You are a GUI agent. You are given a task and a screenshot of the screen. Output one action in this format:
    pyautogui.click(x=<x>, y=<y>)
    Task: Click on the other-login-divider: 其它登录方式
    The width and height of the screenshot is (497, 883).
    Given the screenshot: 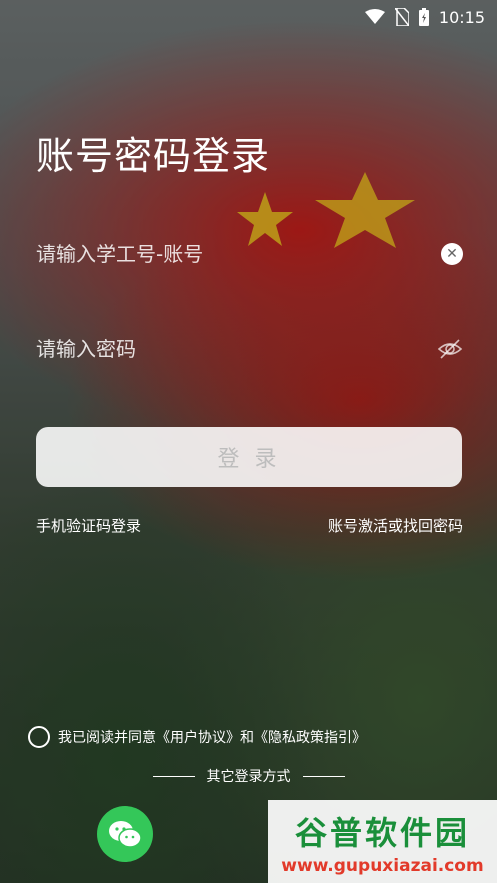 What is the action you would take?
    pyautogui.click(x=248, y=776)
    